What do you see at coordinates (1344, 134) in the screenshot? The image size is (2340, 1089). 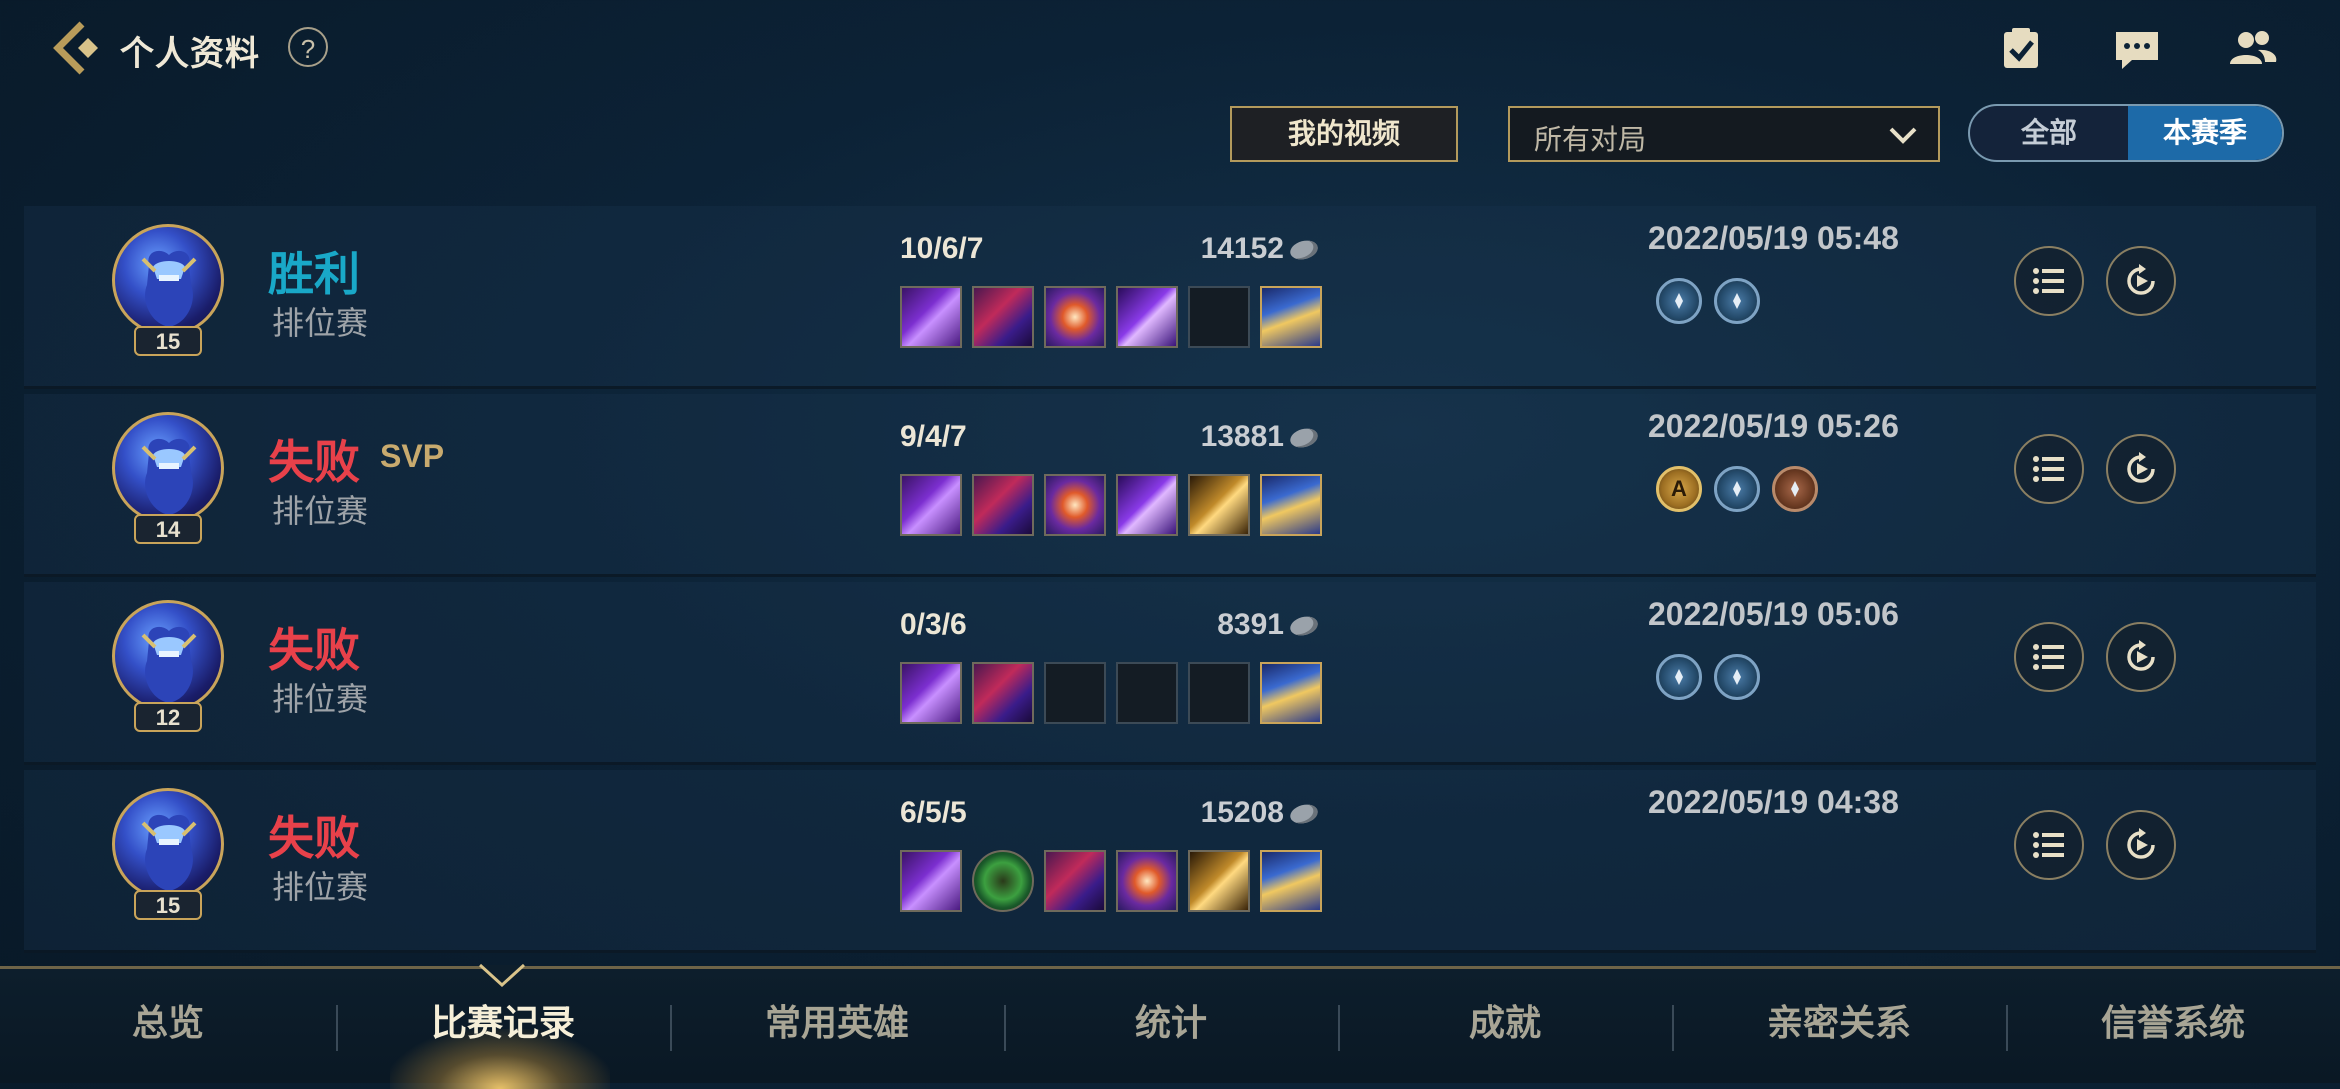 I see `my-video-button: 我的视频` at bounding box center [1344, 134].